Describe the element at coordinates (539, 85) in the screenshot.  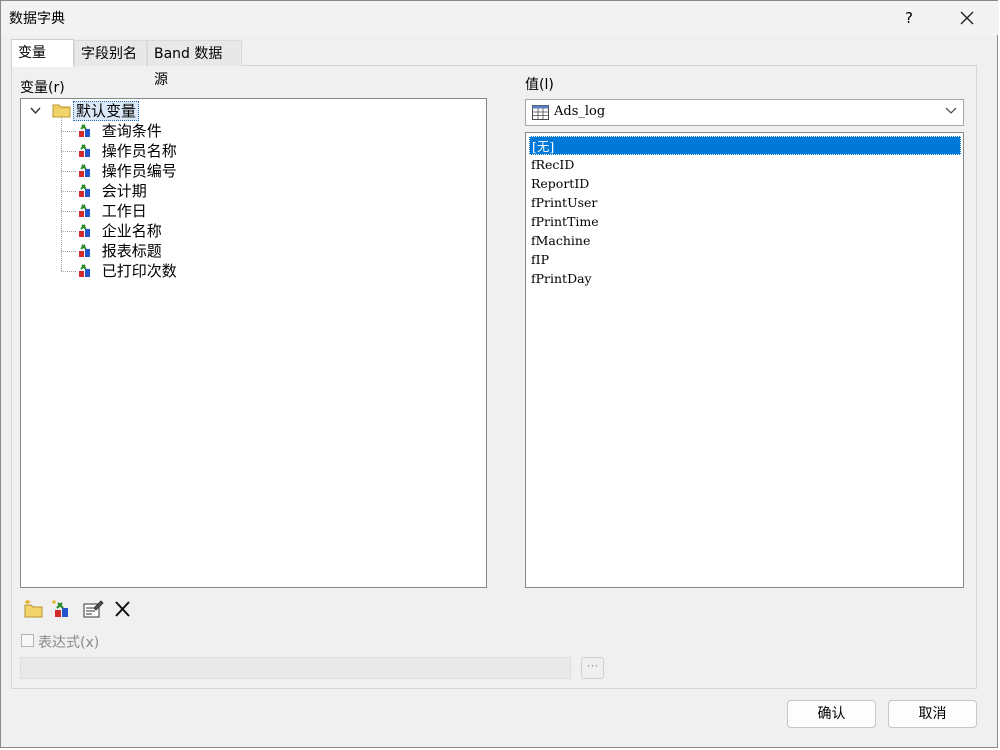
I see `value-label: 值(l)` at that location.